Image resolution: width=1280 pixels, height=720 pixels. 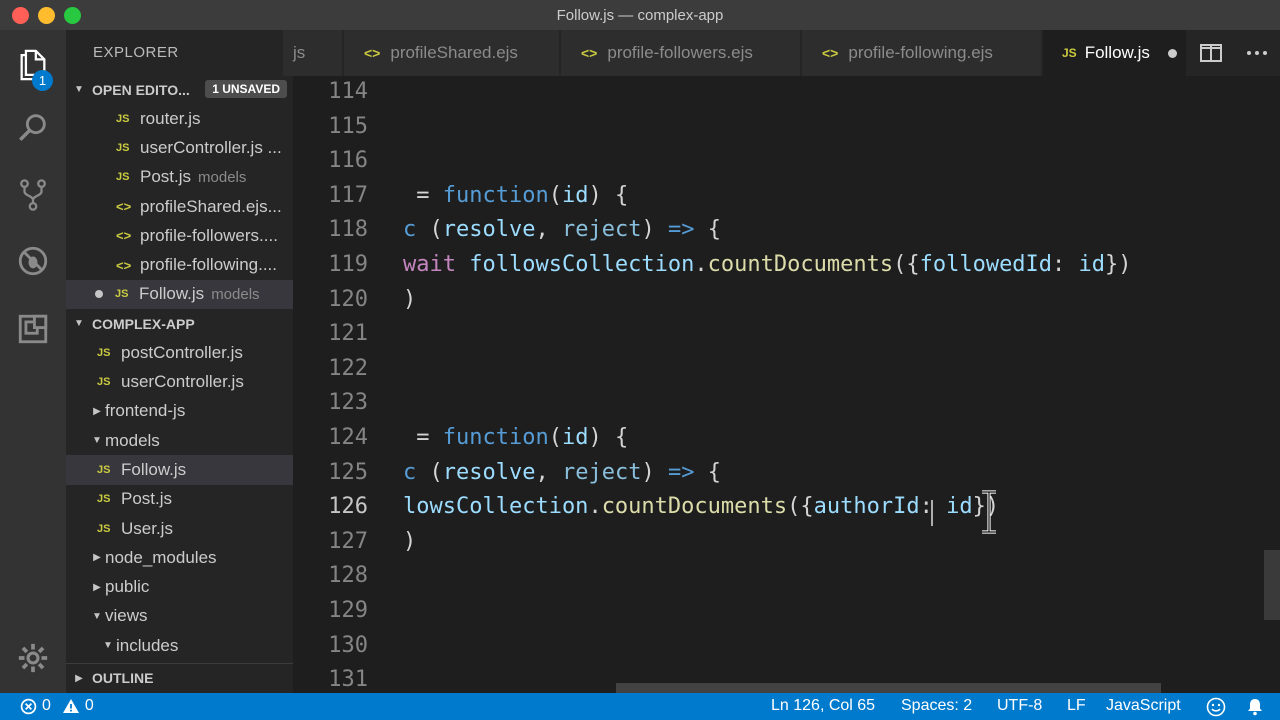 What do you see at coordinates (1211, 53) in the screenshot?
I see `split-editor-icon` at bounding box center [1211, 53].